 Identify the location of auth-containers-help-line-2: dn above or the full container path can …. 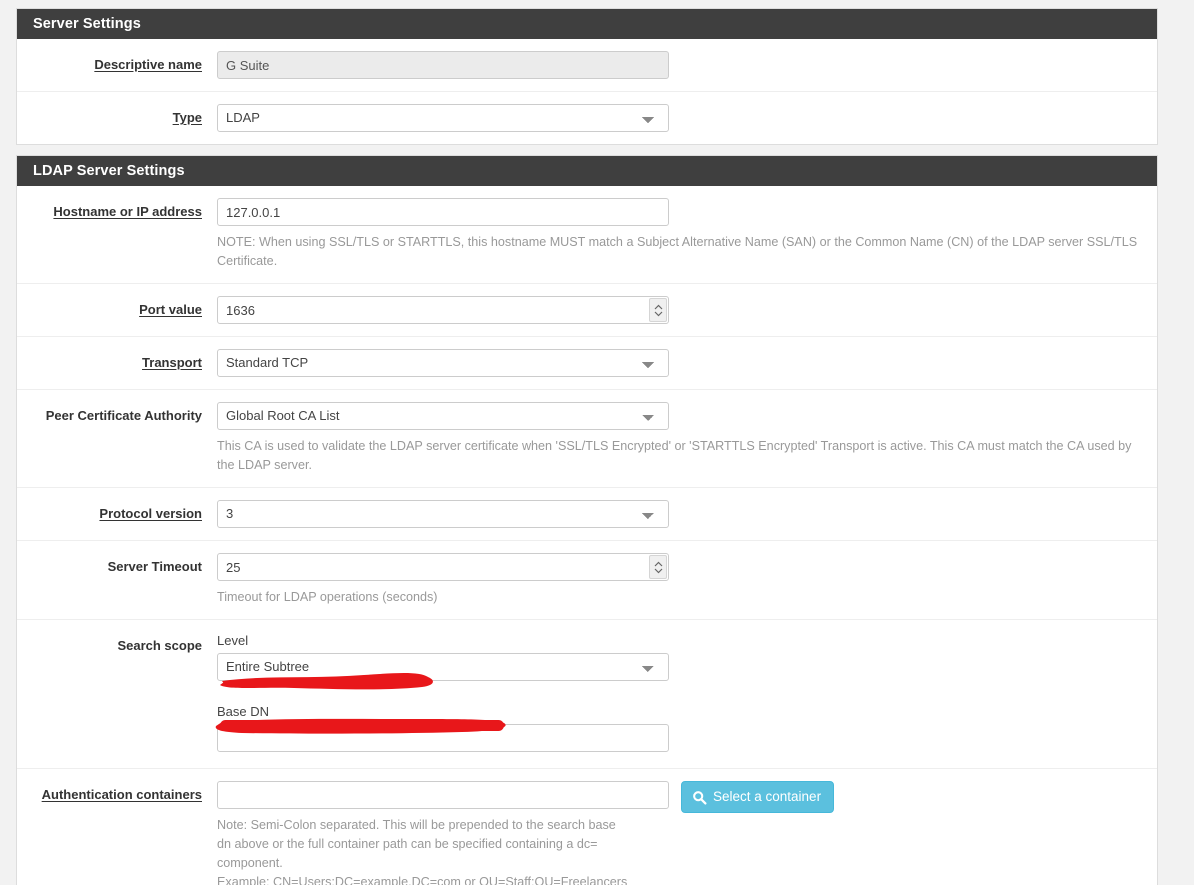
(407, 844).